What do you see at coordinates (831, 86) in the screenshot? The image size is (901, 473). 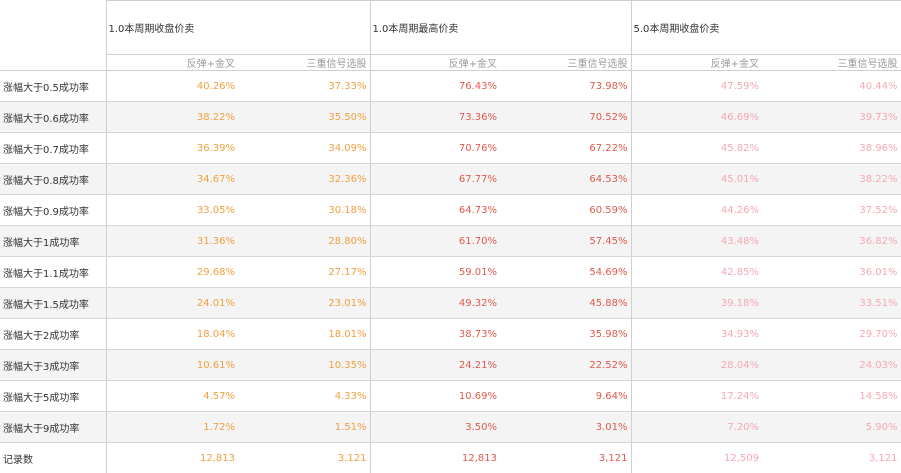 I see `table-cell: 40.44%` at bounding box center [831, 86].